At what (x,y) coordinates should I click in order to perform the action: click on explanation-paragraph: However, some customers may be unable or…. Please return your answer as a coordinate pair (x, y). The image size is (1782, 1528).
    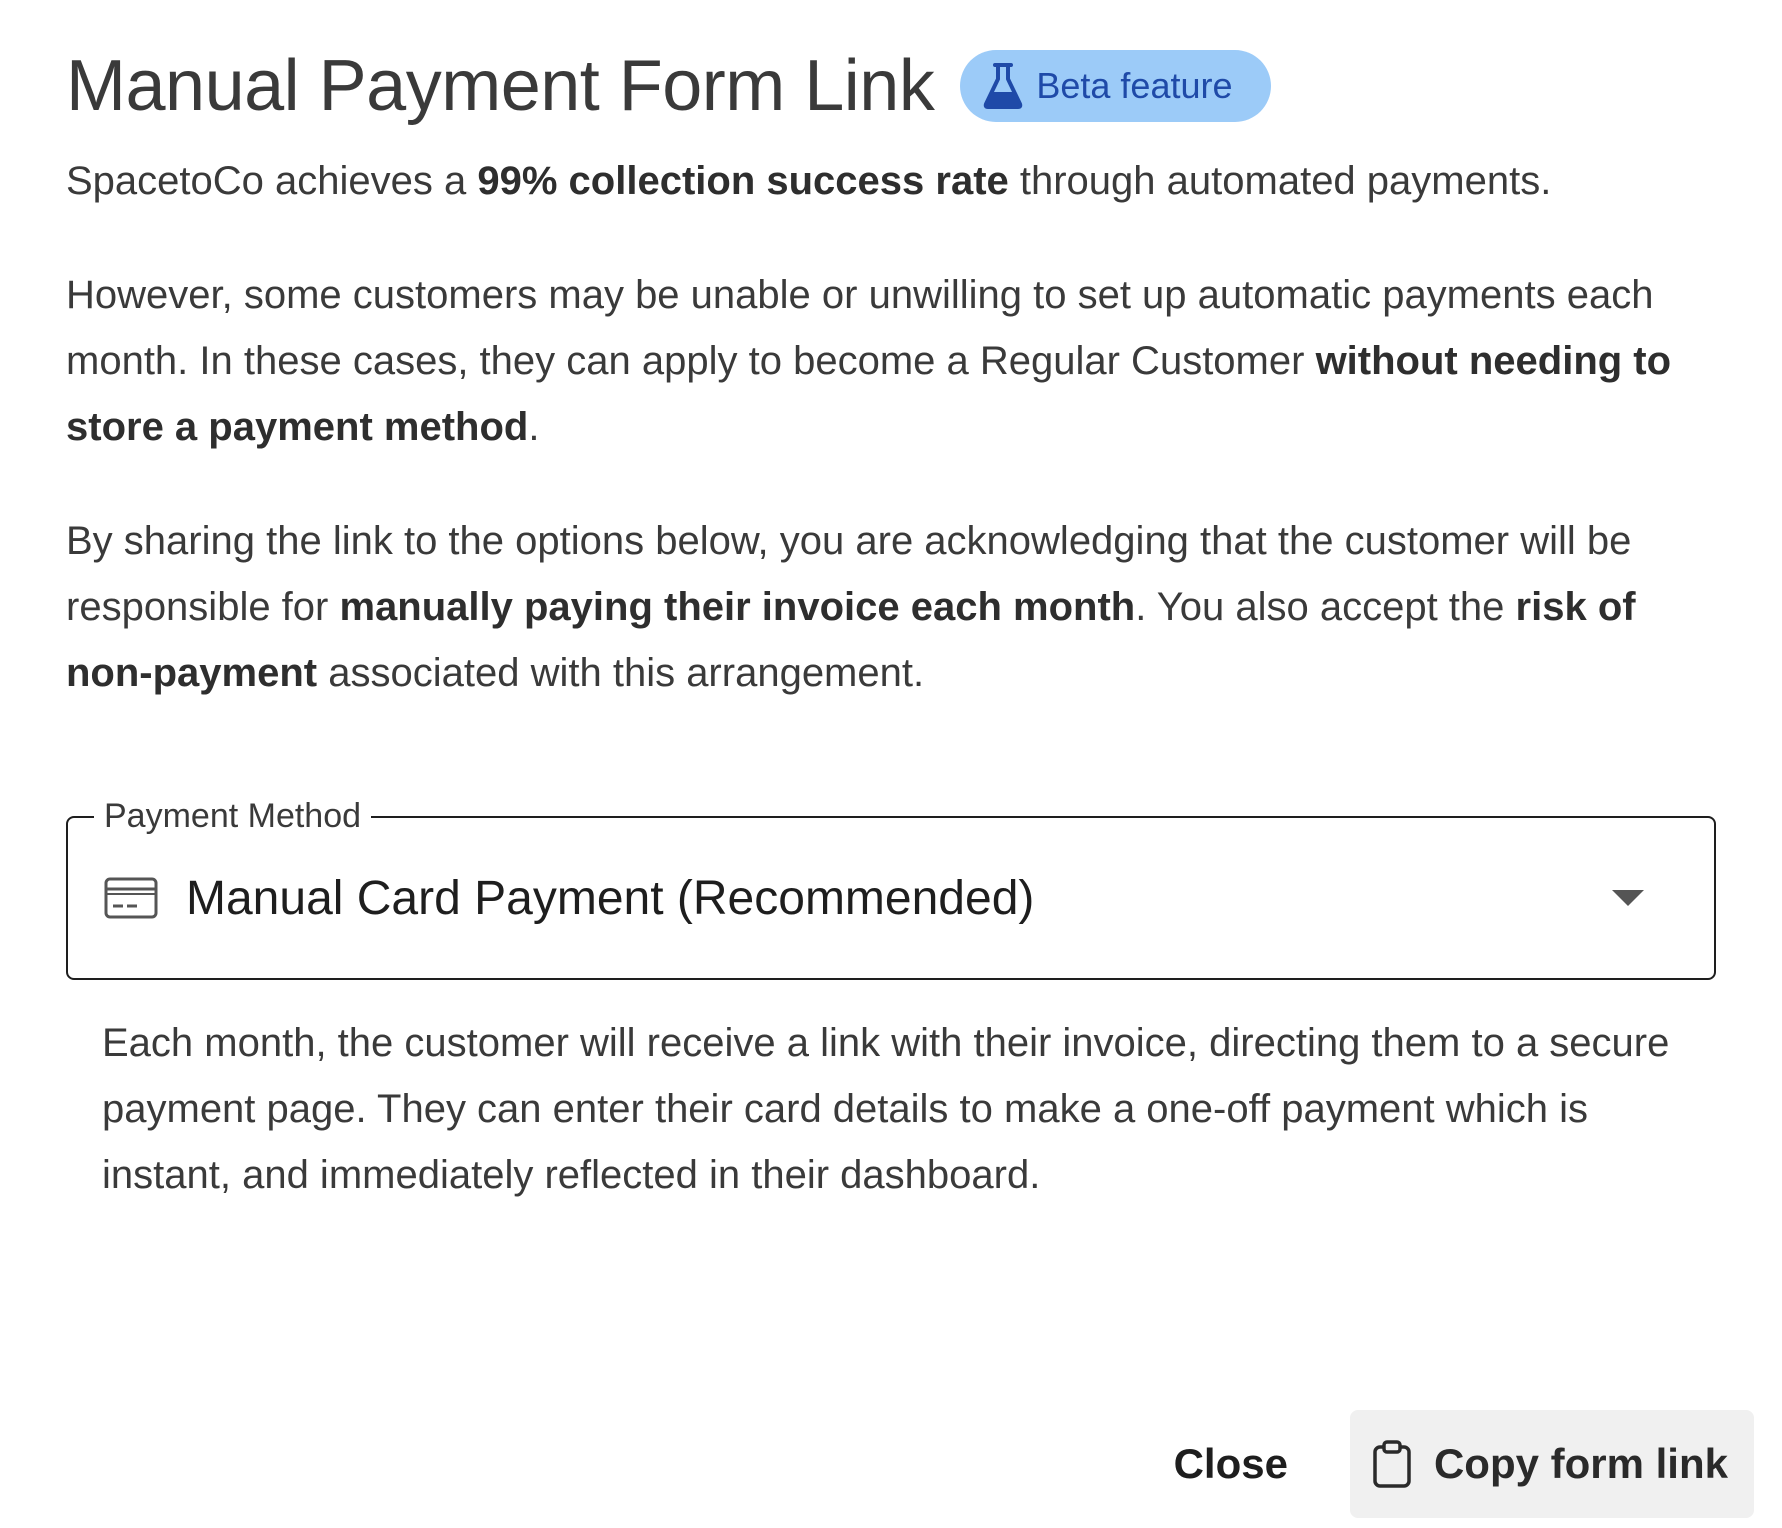
    Looking at the image, I should click on (891, 361).